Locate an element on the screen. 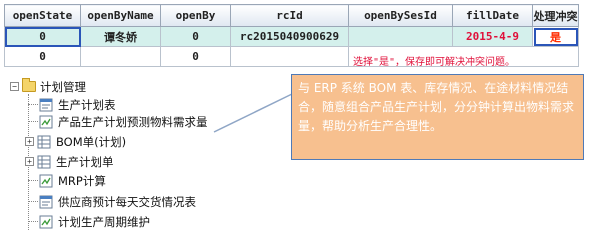 The width and height of the screenshot is (592, 246). tree-root: − 计划管理 is located at coordinates (48, 86).